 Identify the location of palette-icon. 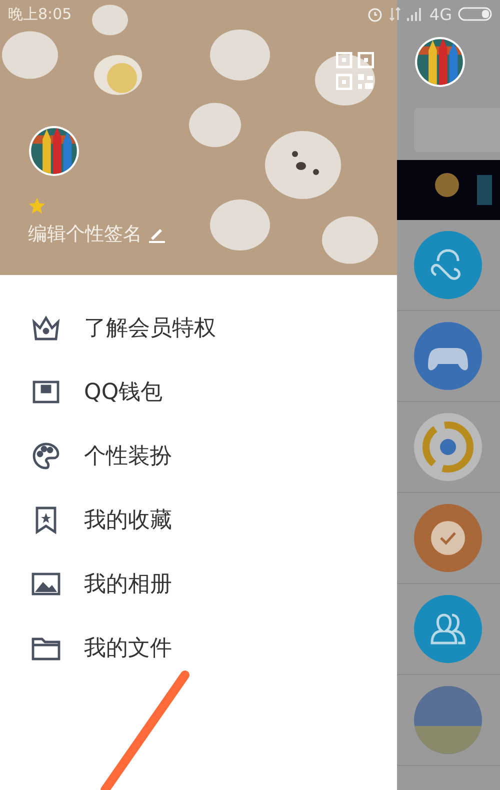
(46, 456).